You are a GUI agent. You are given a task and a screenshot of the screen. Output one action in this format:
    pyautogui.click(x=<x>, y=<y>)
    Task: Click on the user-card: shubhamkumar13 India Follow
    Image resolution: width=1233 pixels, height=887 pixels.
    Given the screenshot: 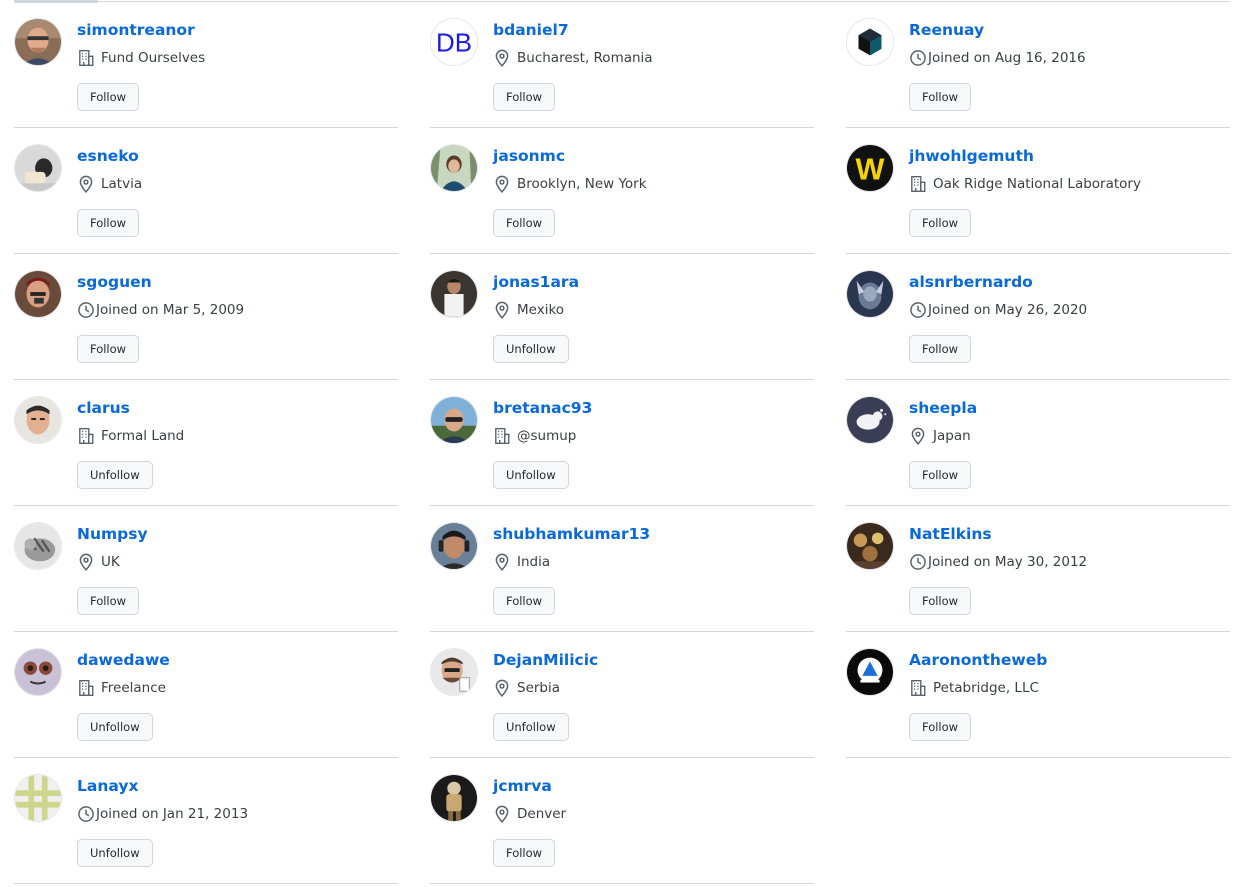 What is the action you would take?
    pyautogui.click(x=622, y=569)
    